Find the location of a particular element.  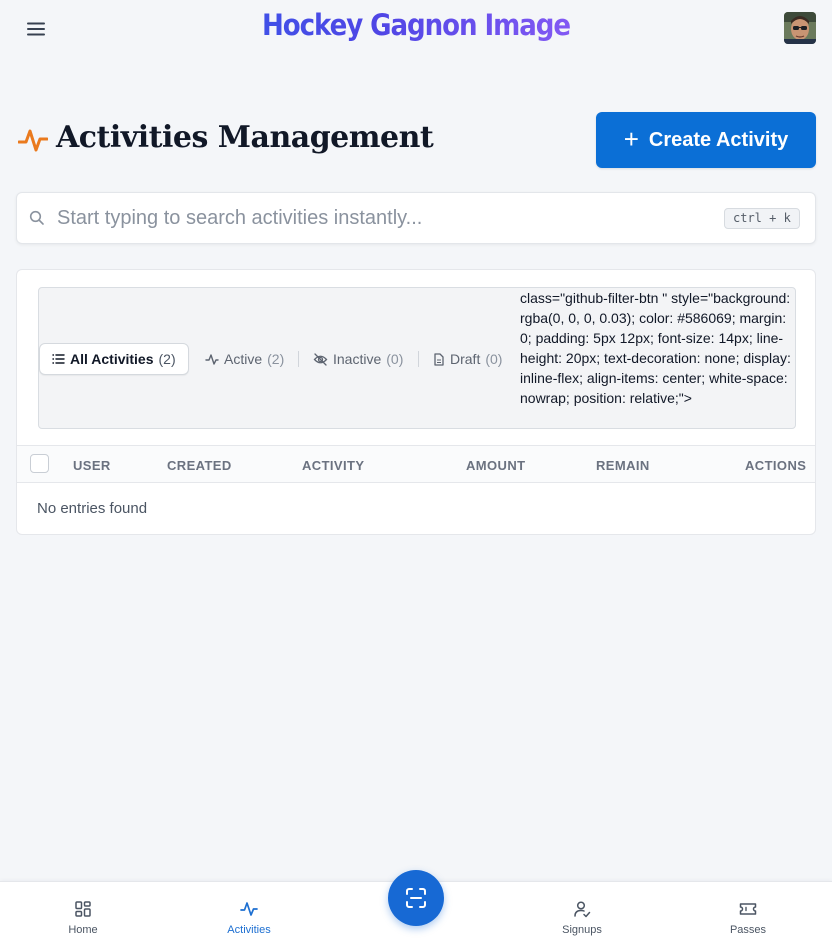

filter-inactive: Inactive (0) is located at coordinates (358, 359).